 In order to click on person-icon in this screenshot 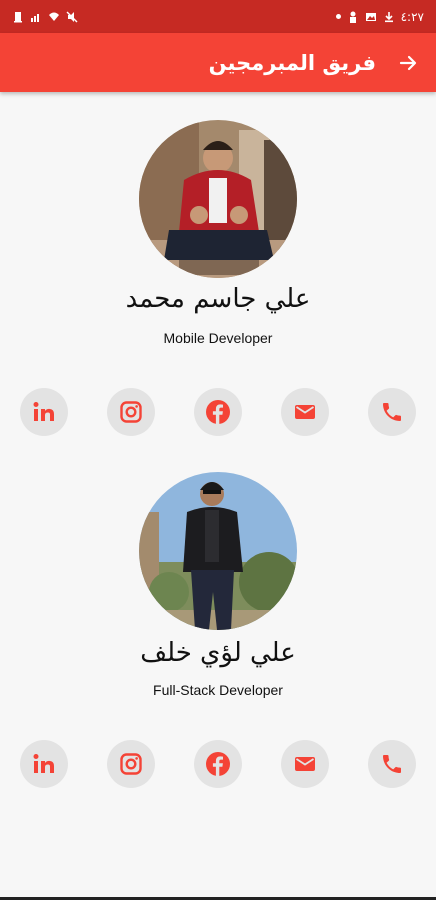, I will do `click(352, 17)`.